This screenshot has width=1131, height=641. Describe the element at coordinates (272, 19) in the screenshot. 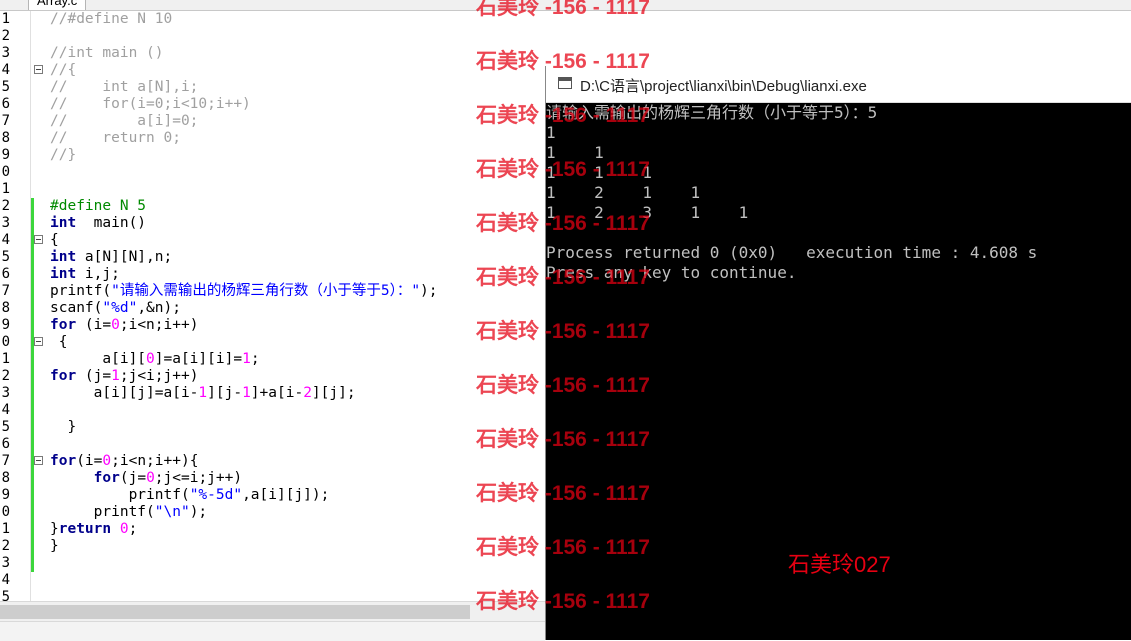

I see `code-line: 1 //#define N 10` at that location.